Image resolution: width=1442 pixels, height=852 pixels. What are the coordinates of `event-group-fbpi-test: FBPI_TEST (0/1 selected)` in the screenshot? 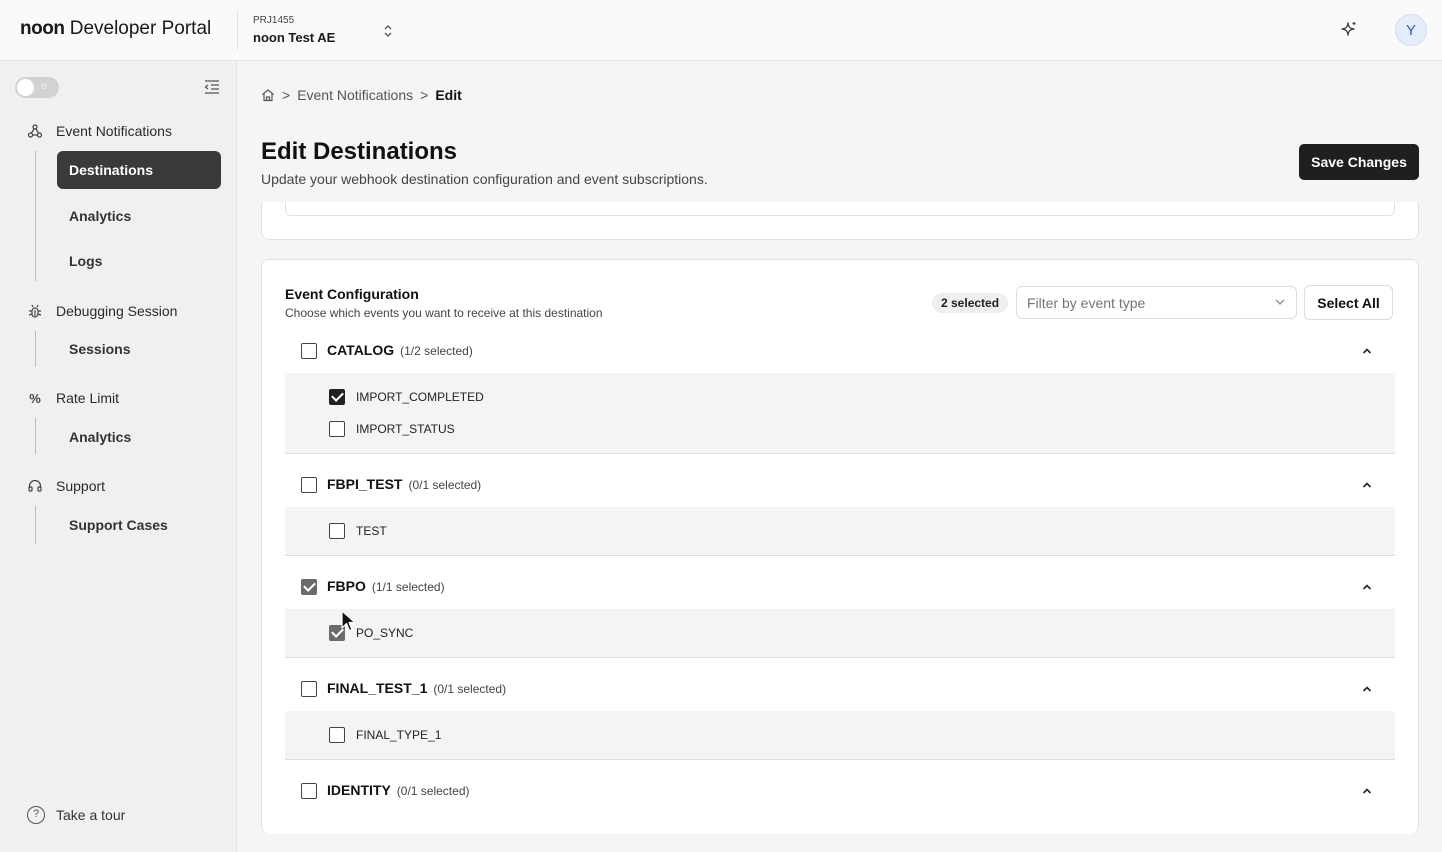 It's located at (840, 485).